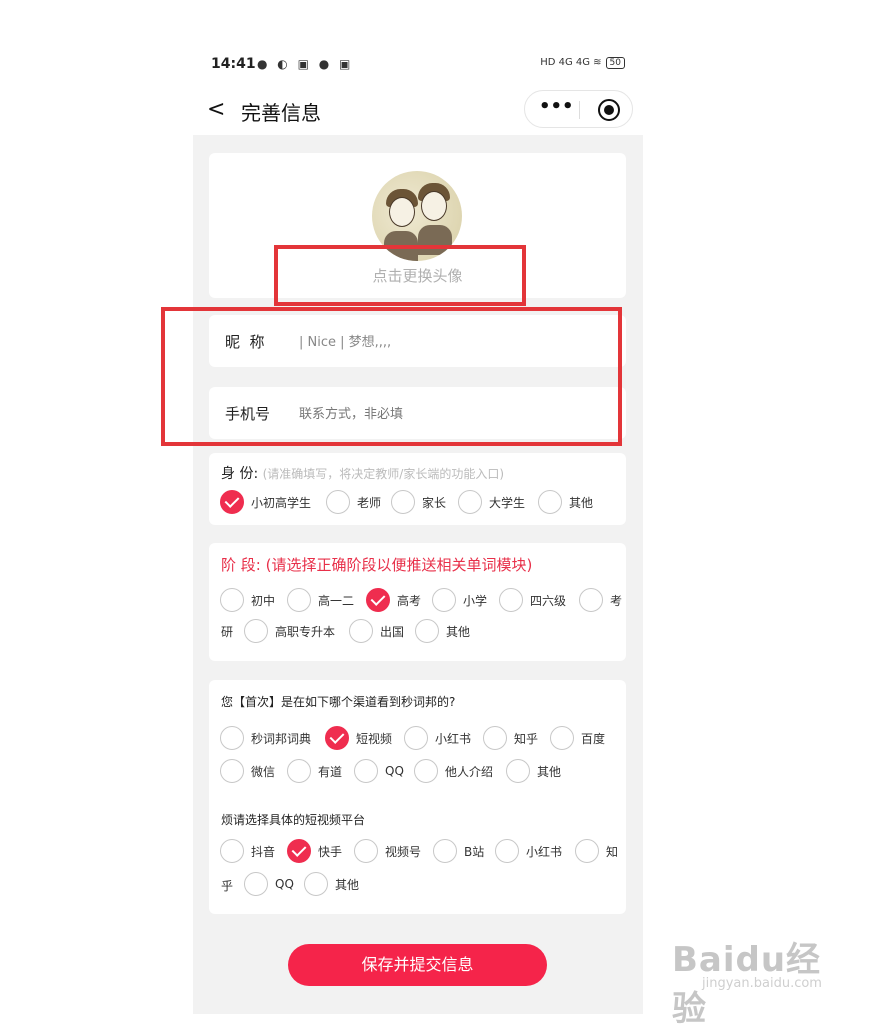  Describe the element at coordinates (227, 886) in the screenshot. I see `platform-wrap-text: 乎` at that location.